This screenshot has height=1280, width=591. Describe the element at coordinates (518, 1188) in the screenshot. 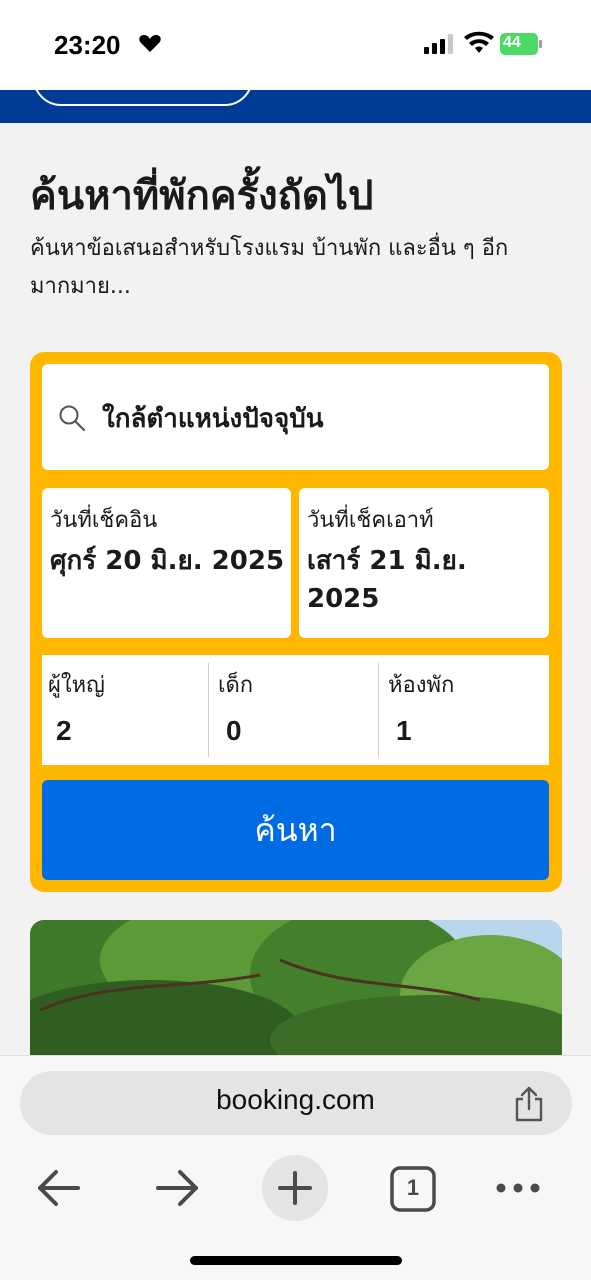

I see `more-icon` at that location.